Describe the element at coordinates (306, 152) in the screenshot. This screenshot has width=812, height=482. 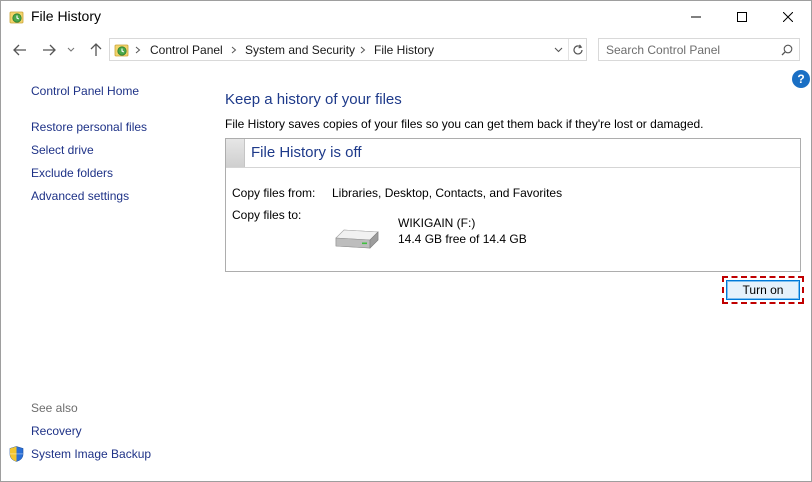
I see `status-title: File History is off` at that location.